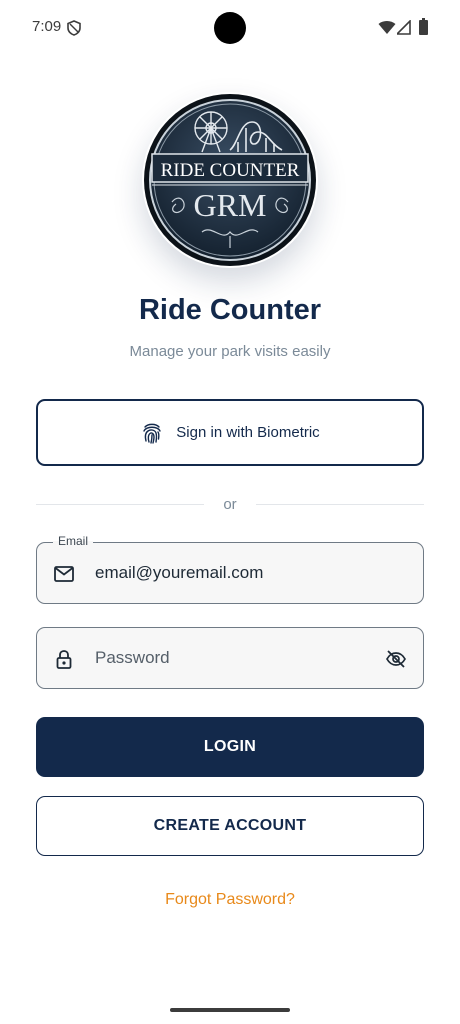 Image resolution: width=460 pixels, height=1024 pixels. Describe the element at coordinates (230, 310) in the screenshot. I see `app-title: Ride Counter` at that location.